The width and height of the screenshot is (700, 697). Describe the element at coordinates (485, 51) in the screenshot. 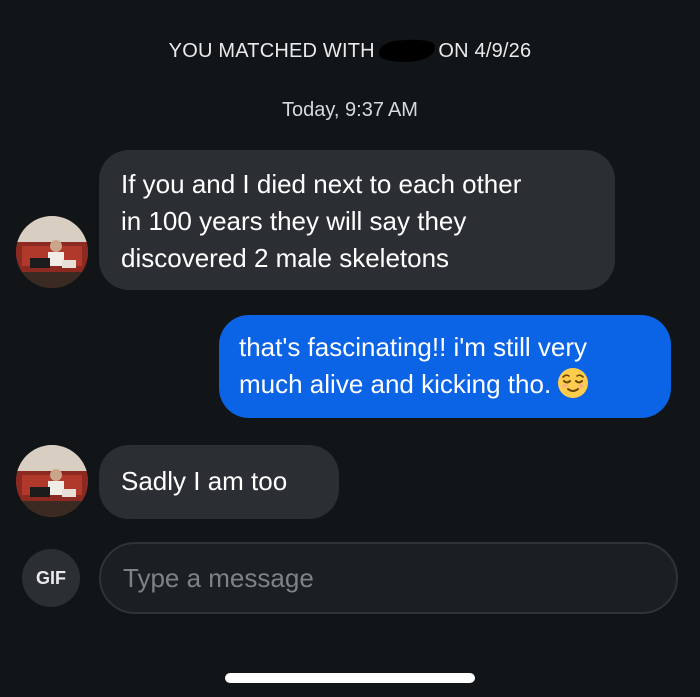

I see `match-date: ON 4/9/26` at that location.